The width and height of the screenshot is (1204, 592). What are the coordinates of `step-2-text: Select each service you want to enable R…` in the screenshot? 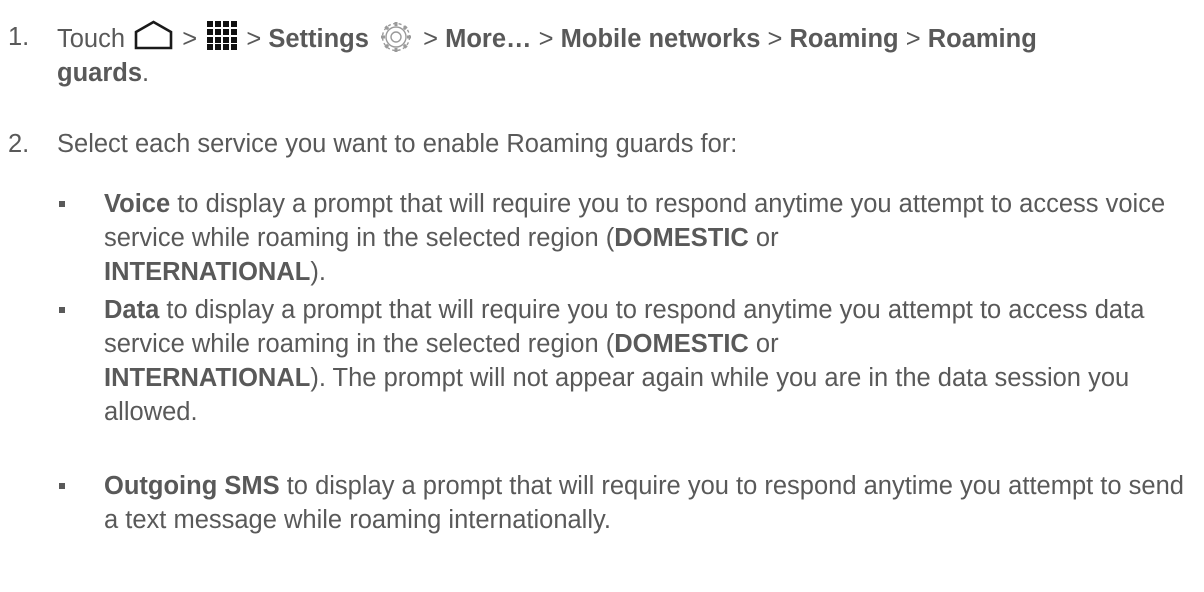 It's located at (397, 144).